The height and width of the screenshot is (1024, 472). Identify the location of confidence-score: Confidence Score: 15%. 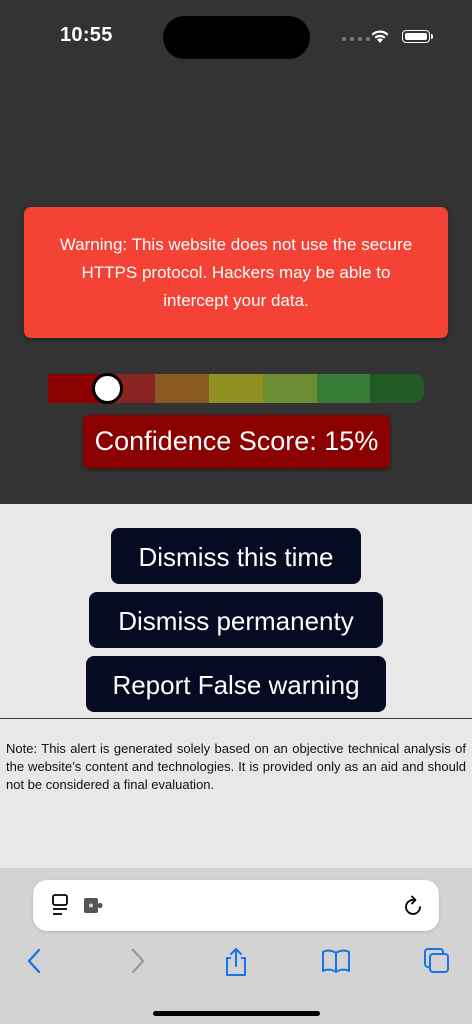
(236, 441).